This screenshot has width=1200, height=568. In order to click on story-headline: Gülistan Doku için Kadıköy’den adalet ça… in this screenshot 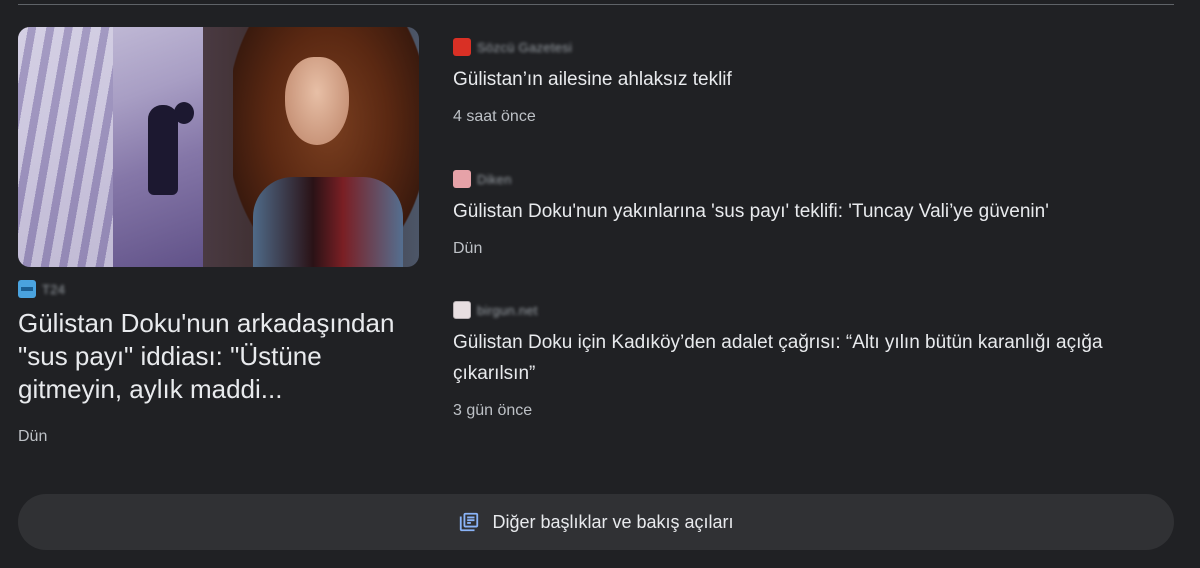, I will do `click(813, 358)`.